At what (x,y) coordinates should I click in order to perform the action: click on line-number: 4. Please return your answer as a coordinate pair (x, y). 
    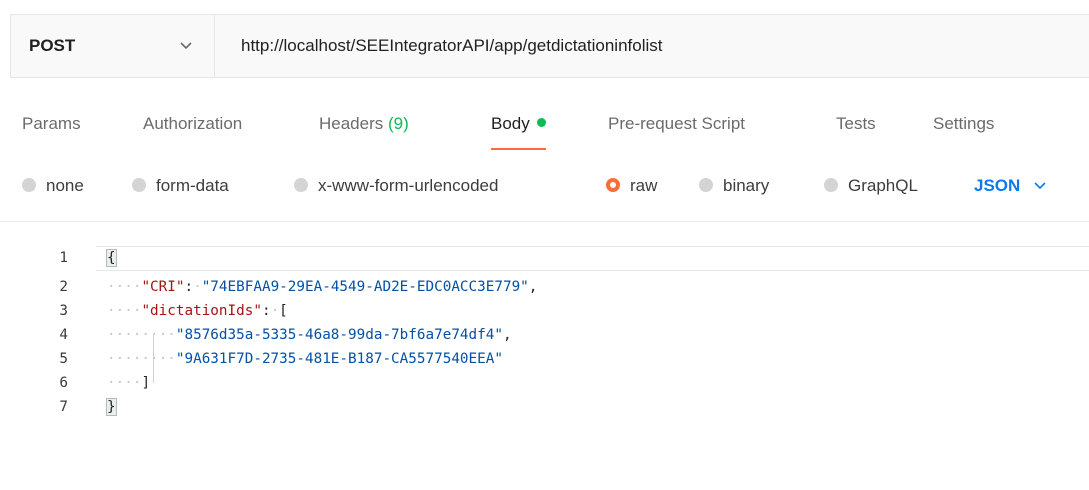
    Looking at the image, I should click on (63, 335).